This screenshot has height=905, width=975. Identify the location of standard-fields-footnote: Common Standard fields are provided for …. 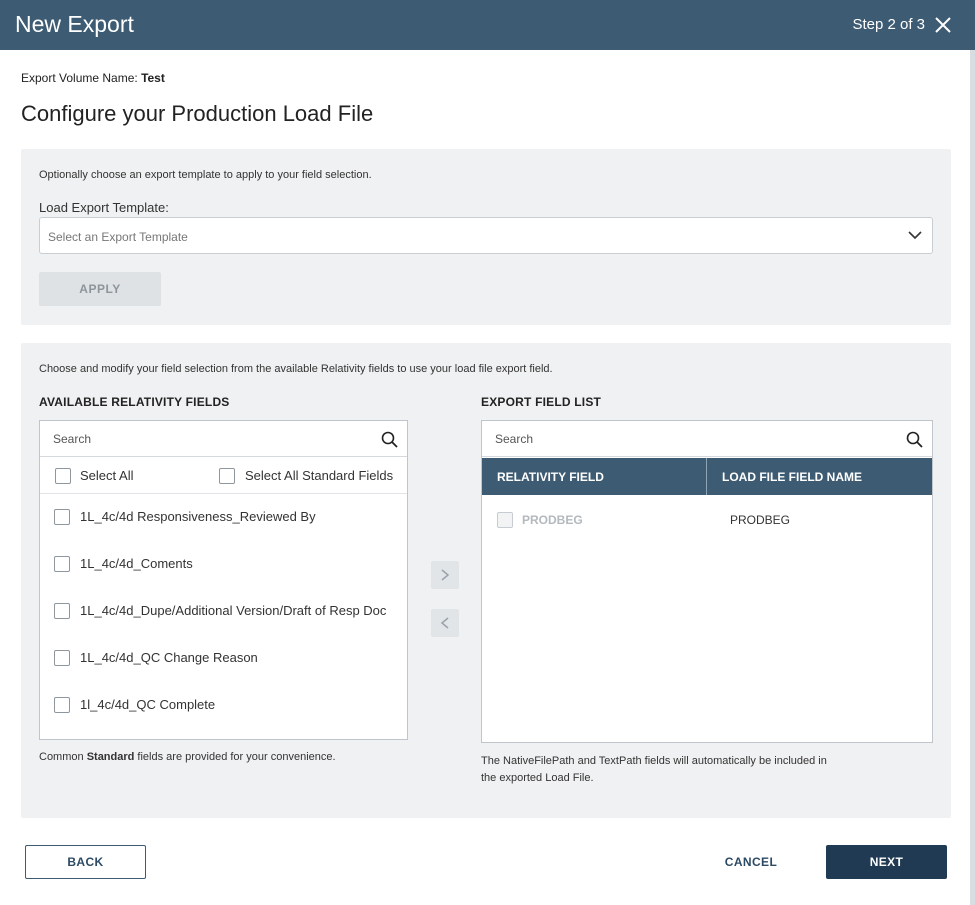
(187, 757).